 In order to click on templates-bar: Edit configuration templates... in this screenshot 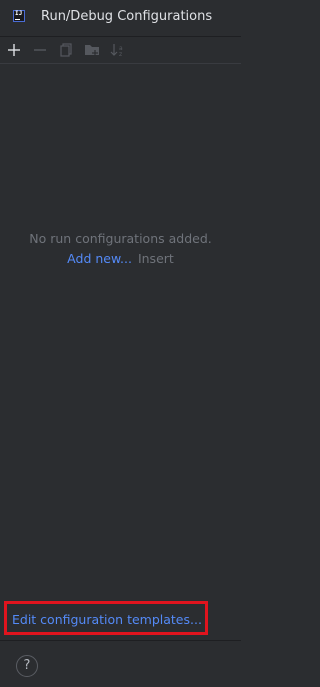, I will do `click(120, 618)`.